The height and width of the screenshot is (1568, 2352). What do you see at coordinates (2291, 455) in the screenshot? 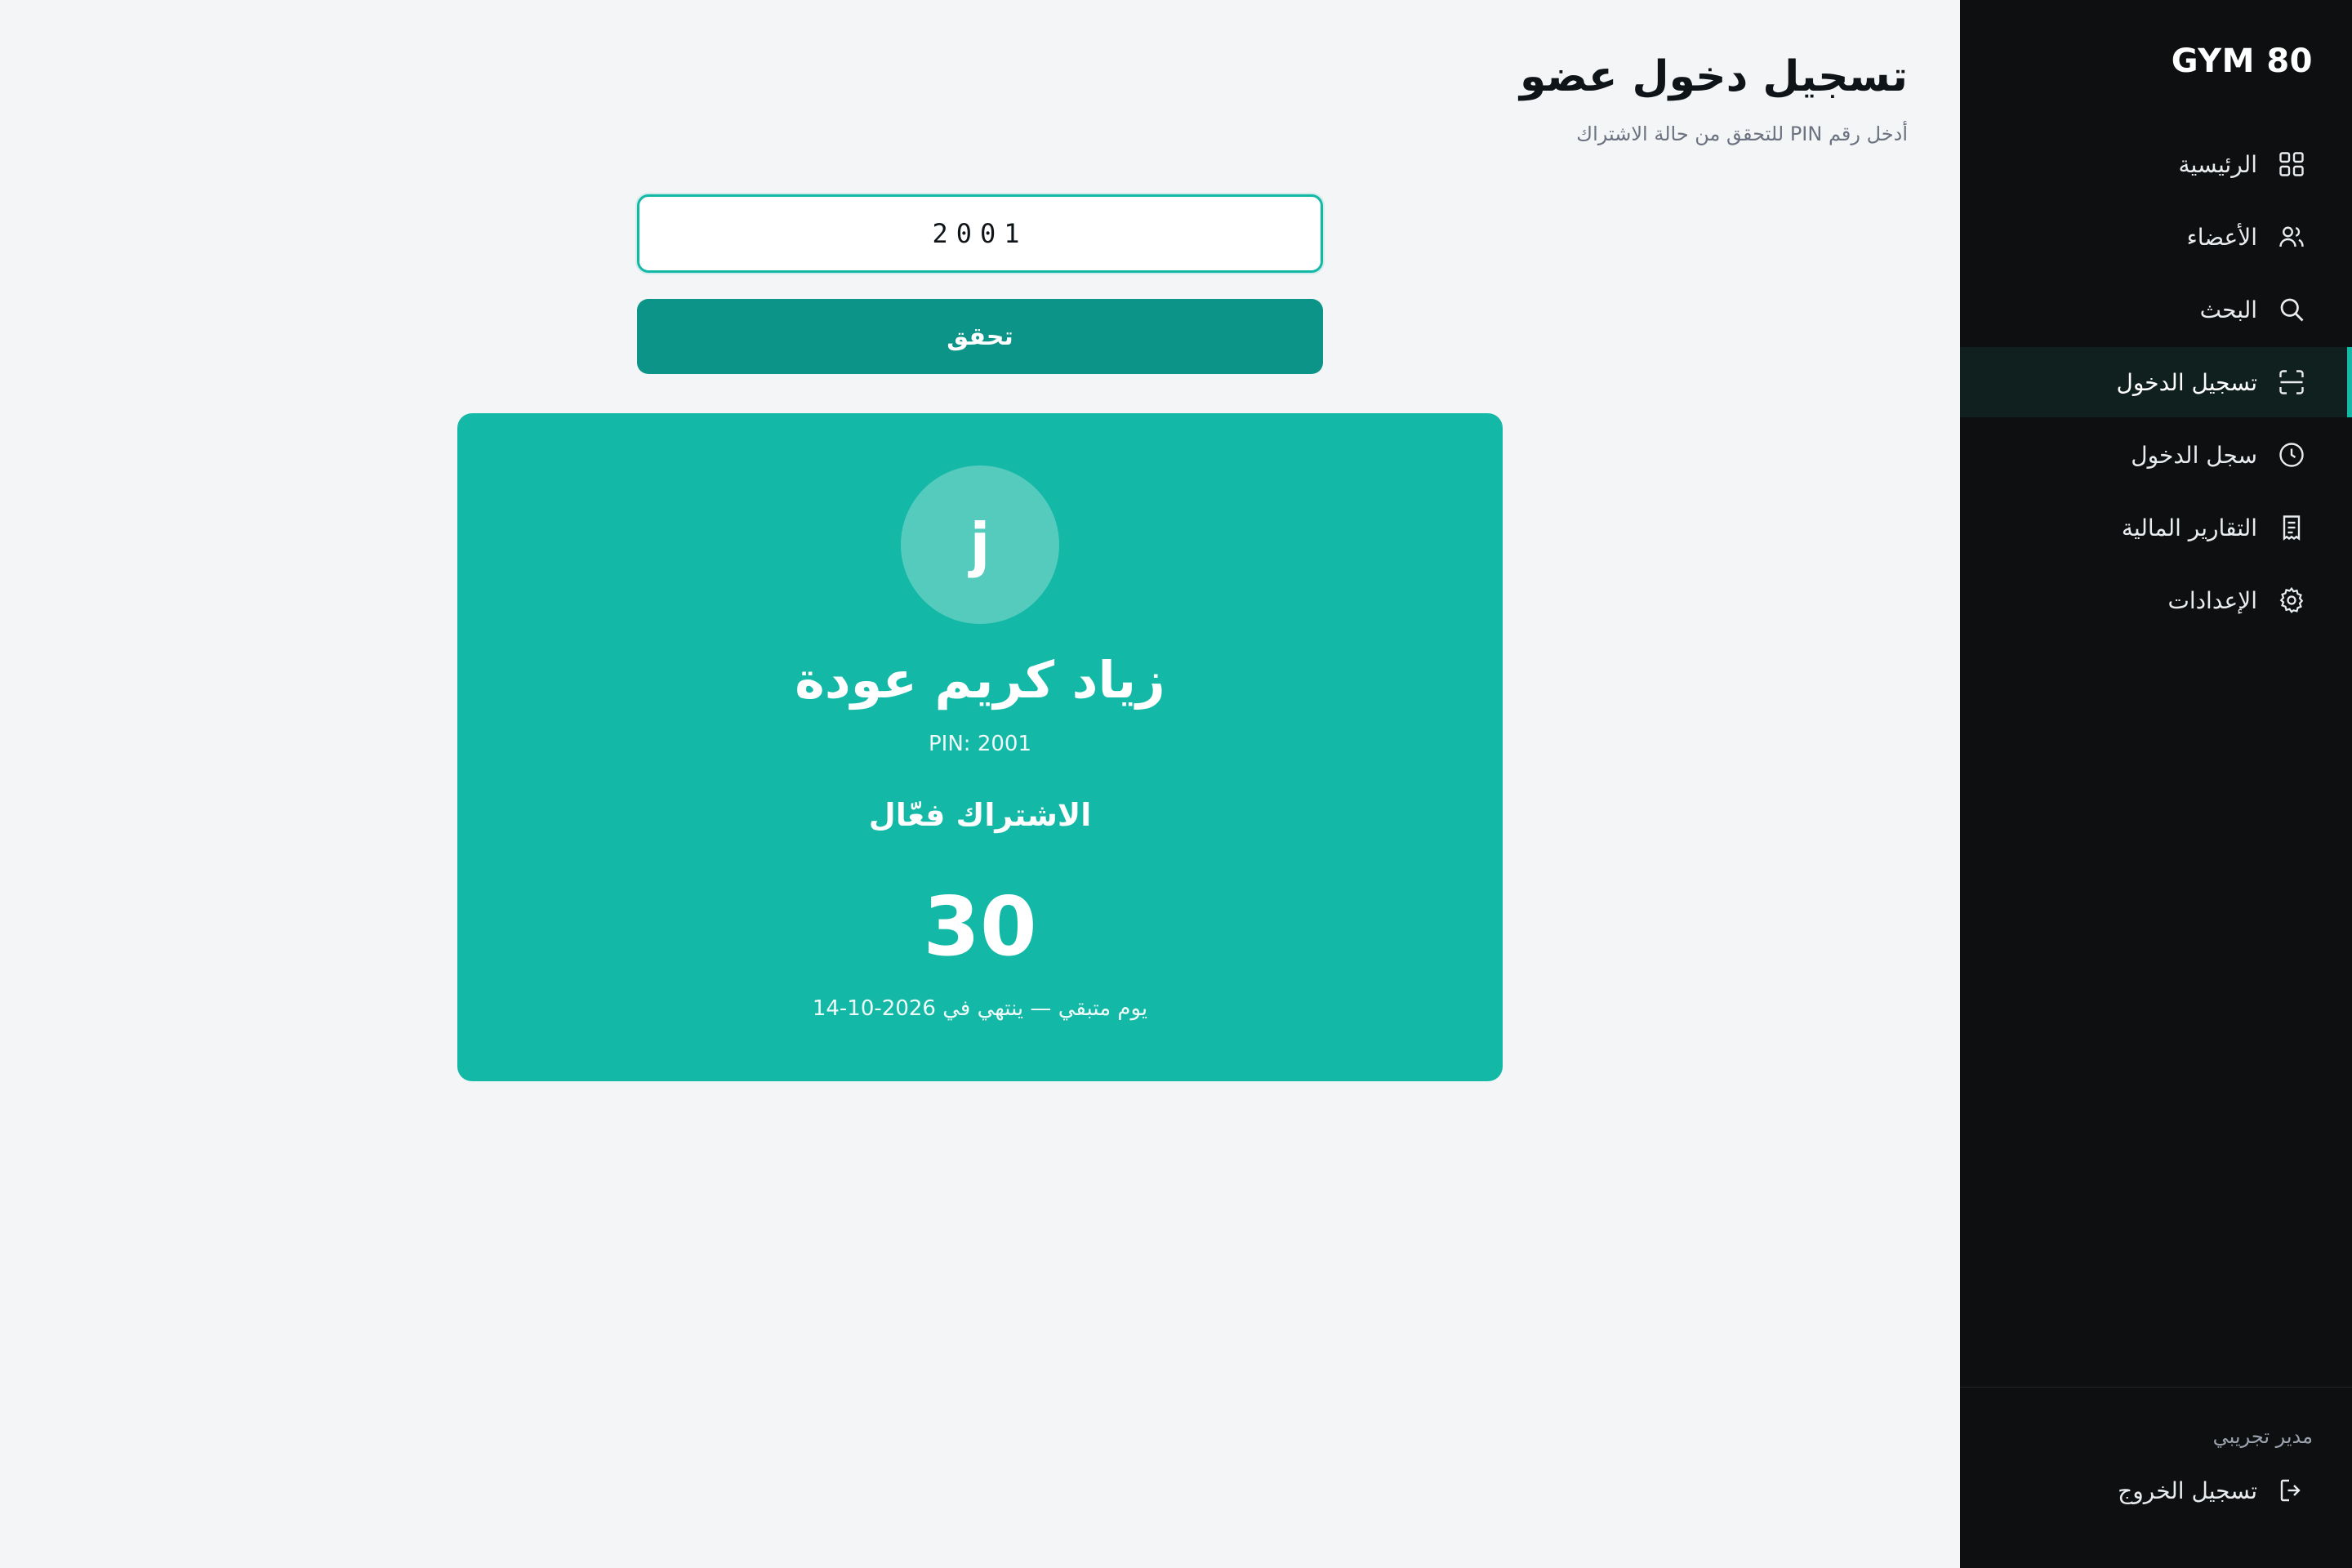
I see `clock-icon` at bounding box center [2291, 455].